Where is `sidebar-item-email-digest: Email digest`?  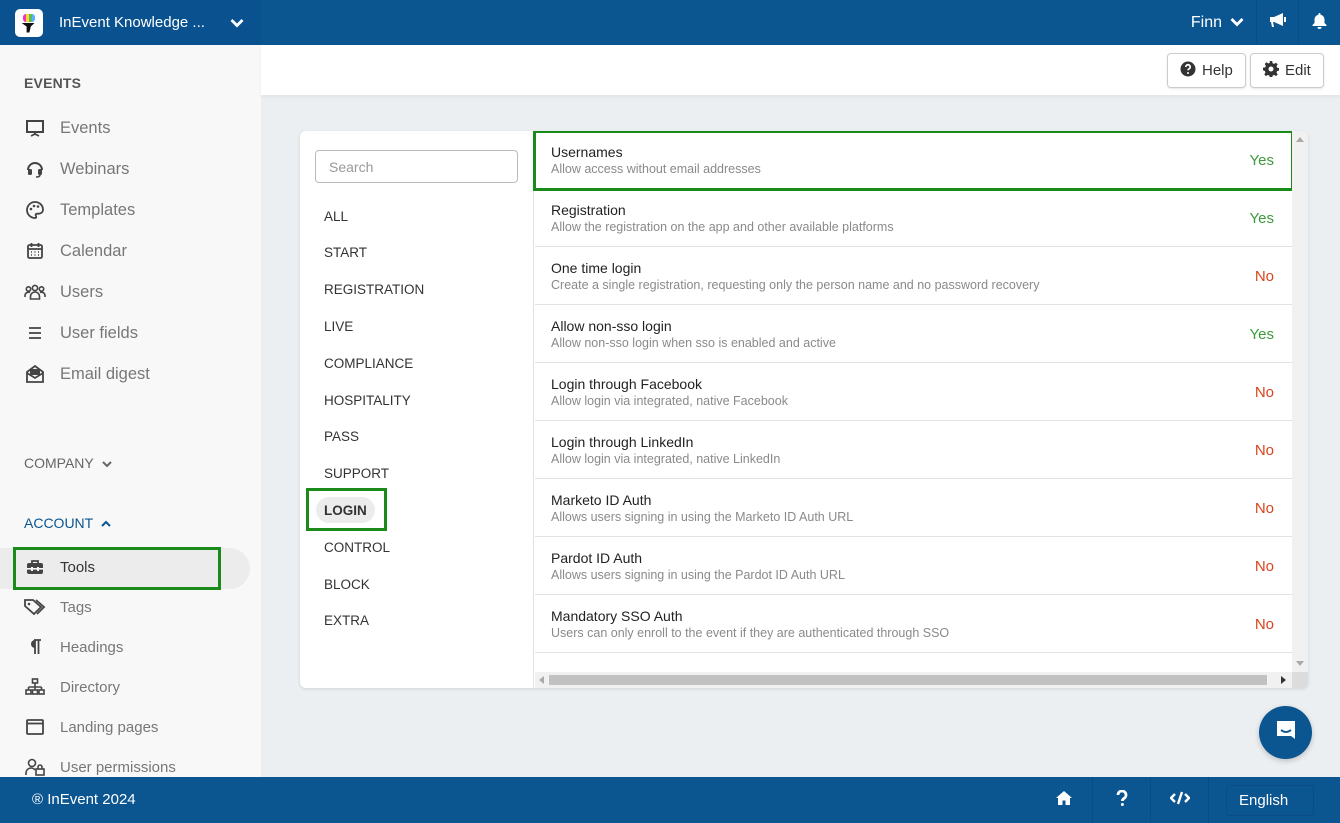 sidebar-item-email-digest: Email digest is located at coordinates (87, 374).